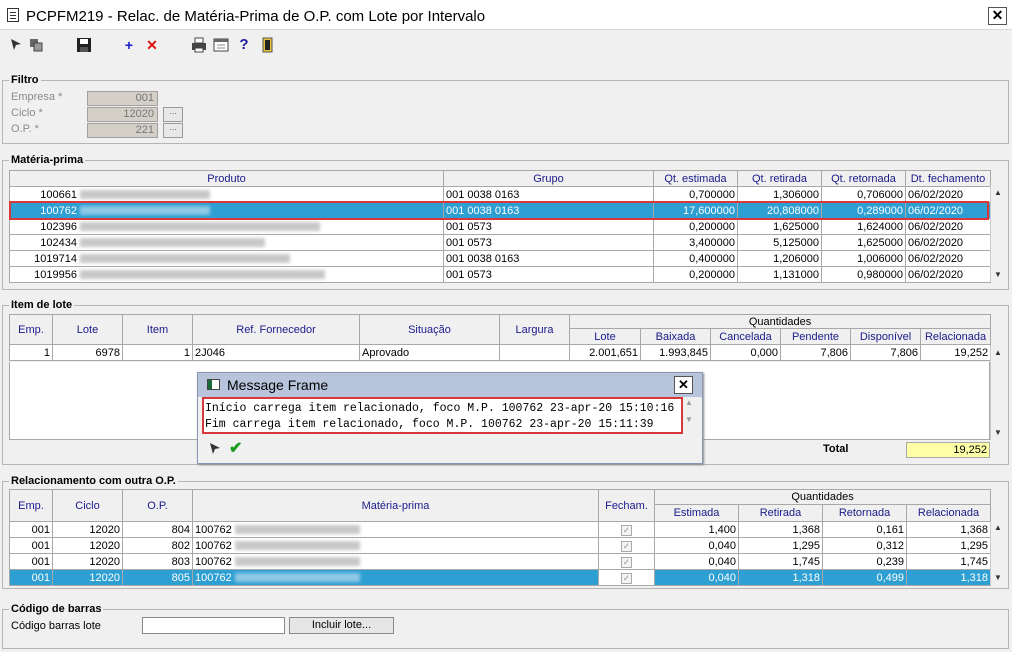 The height and width of the screenshot is (652, 1012). Describe the element at coordinates (695, 226) in the screenshot. I see `qt-estimada-cell: 0,200000` at that location.